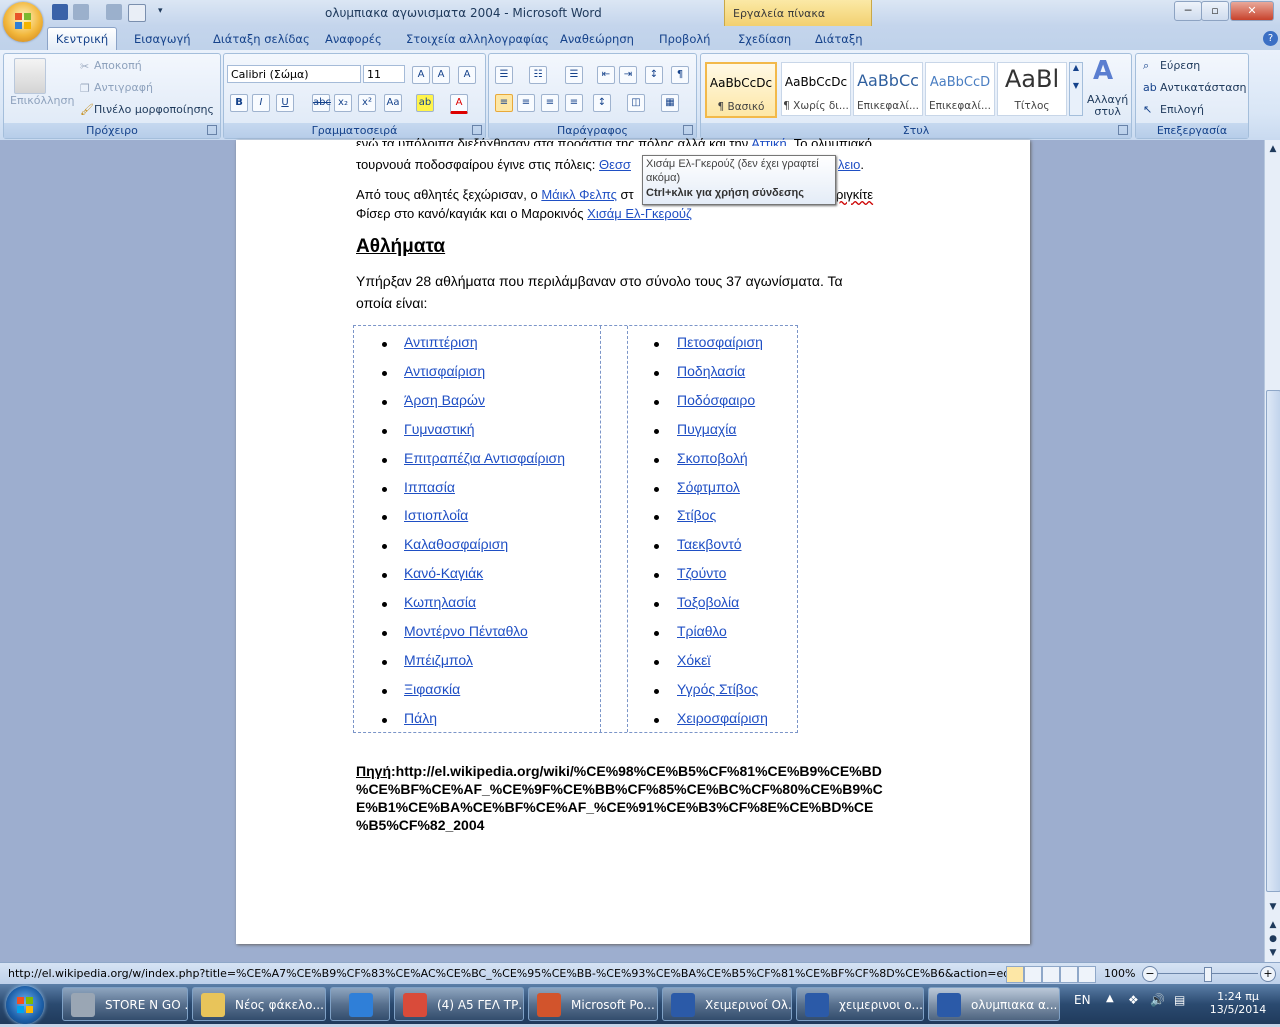 The width and height of the screenshot is (1280, 1027). What do you see at coordinates (1107, 106) in the screenshot?
I see `change-styles-button: Αλλαγή στυλ` at bounding box center [1107, 106].